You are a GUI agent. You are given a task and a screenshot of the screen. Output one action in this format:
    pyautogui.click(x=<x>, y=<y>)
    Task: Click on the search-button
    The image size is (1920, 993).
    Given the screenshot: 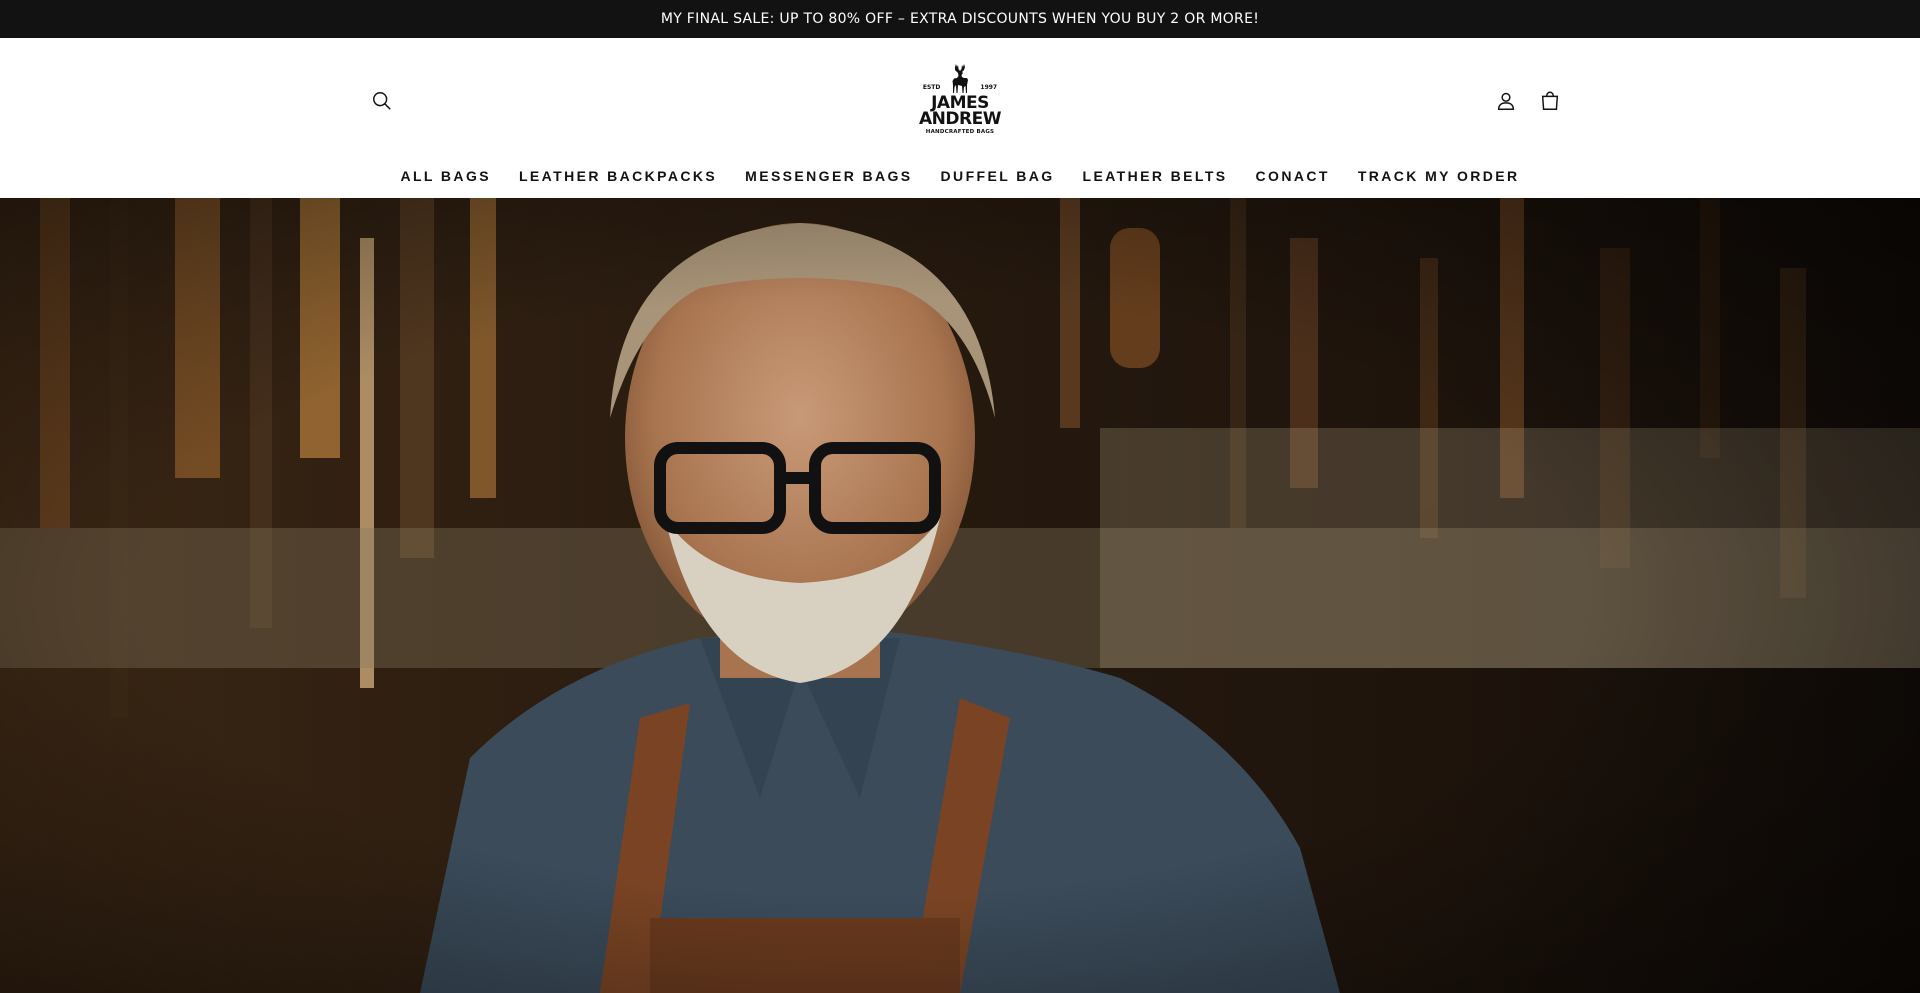 What is the action you would take?
    pyautogui.click(x=382, y=101)
    